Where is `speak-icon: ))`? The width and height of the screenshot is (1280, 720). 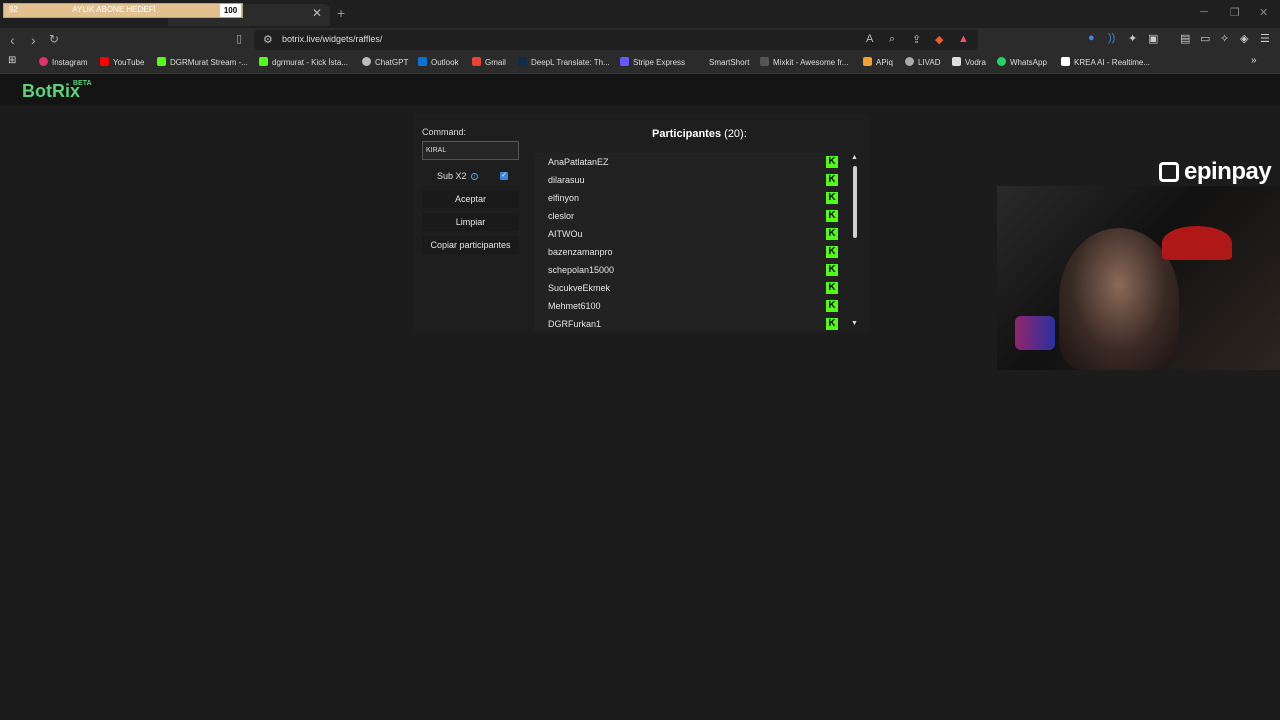
speak-icon: )) is located at coordinates (1111, 38).